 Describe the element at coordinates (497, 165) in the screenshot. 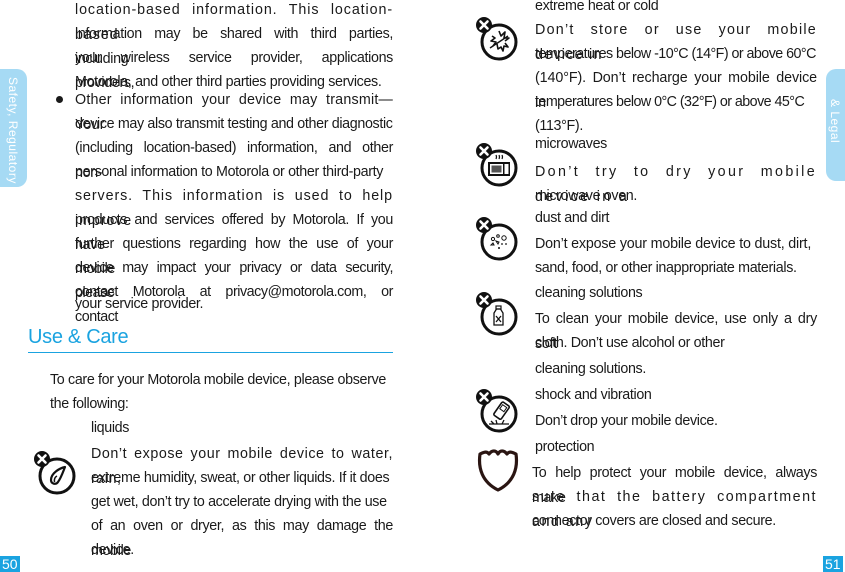

I see `microwave-prohibited-icon` at that location.